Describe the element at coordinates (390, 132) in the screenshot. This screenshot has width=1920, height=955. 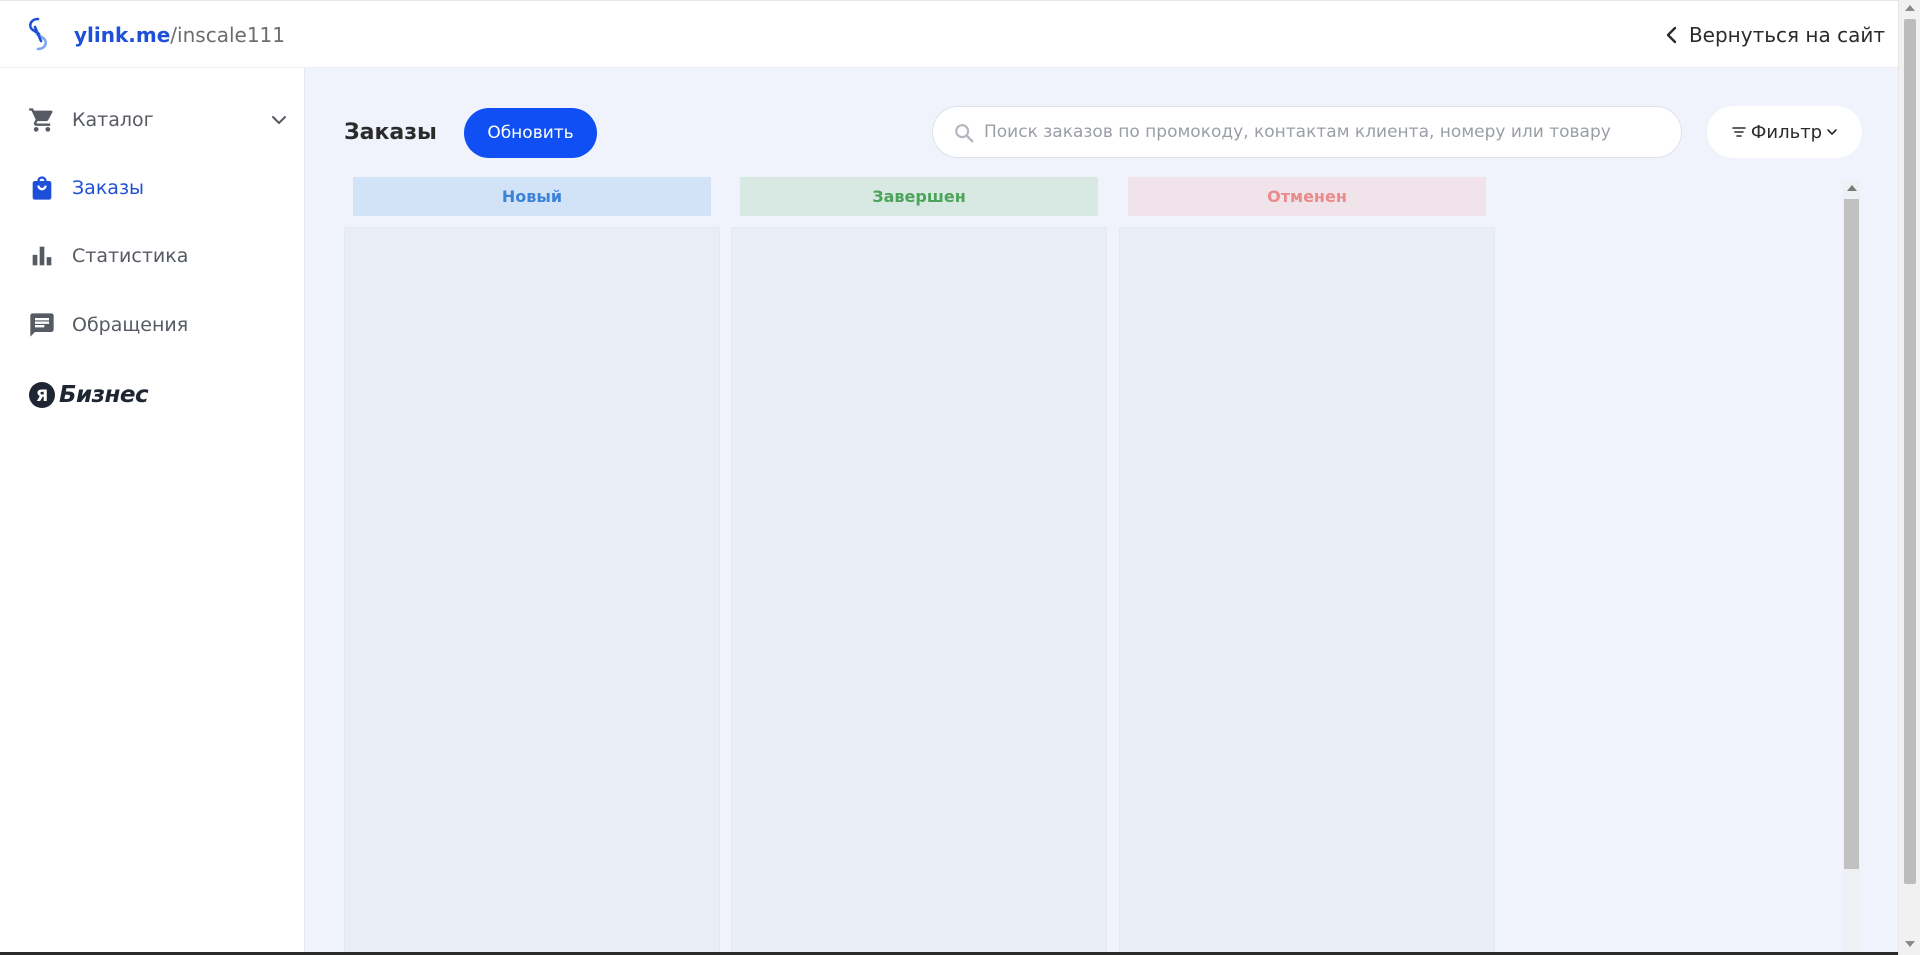
I see `page-title: Заказы` at that location.